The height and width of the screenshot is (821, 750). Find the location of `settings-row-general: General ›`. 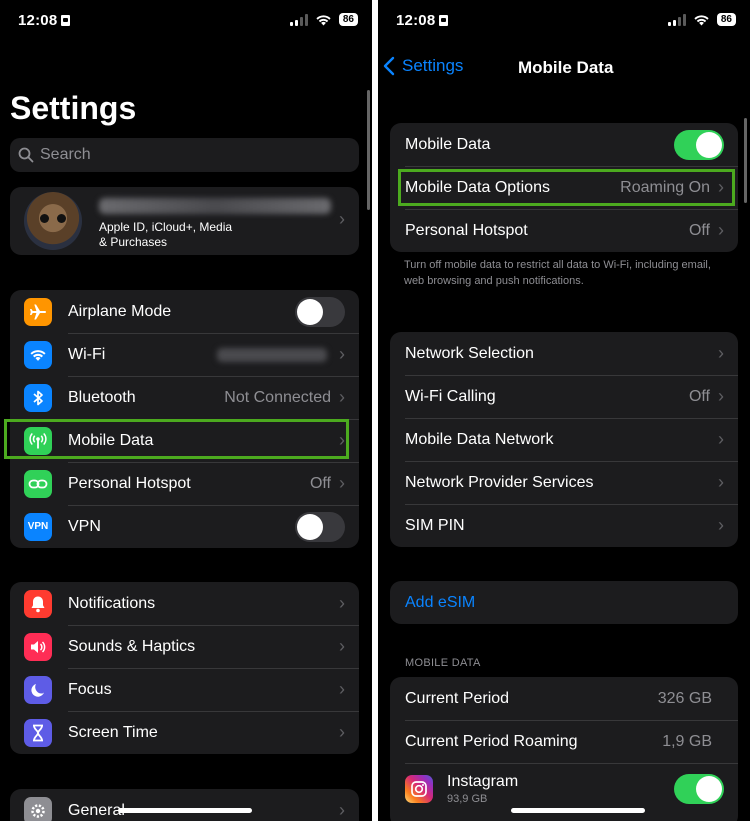

settings-row-general: General › is located at coordinates (184, 805).